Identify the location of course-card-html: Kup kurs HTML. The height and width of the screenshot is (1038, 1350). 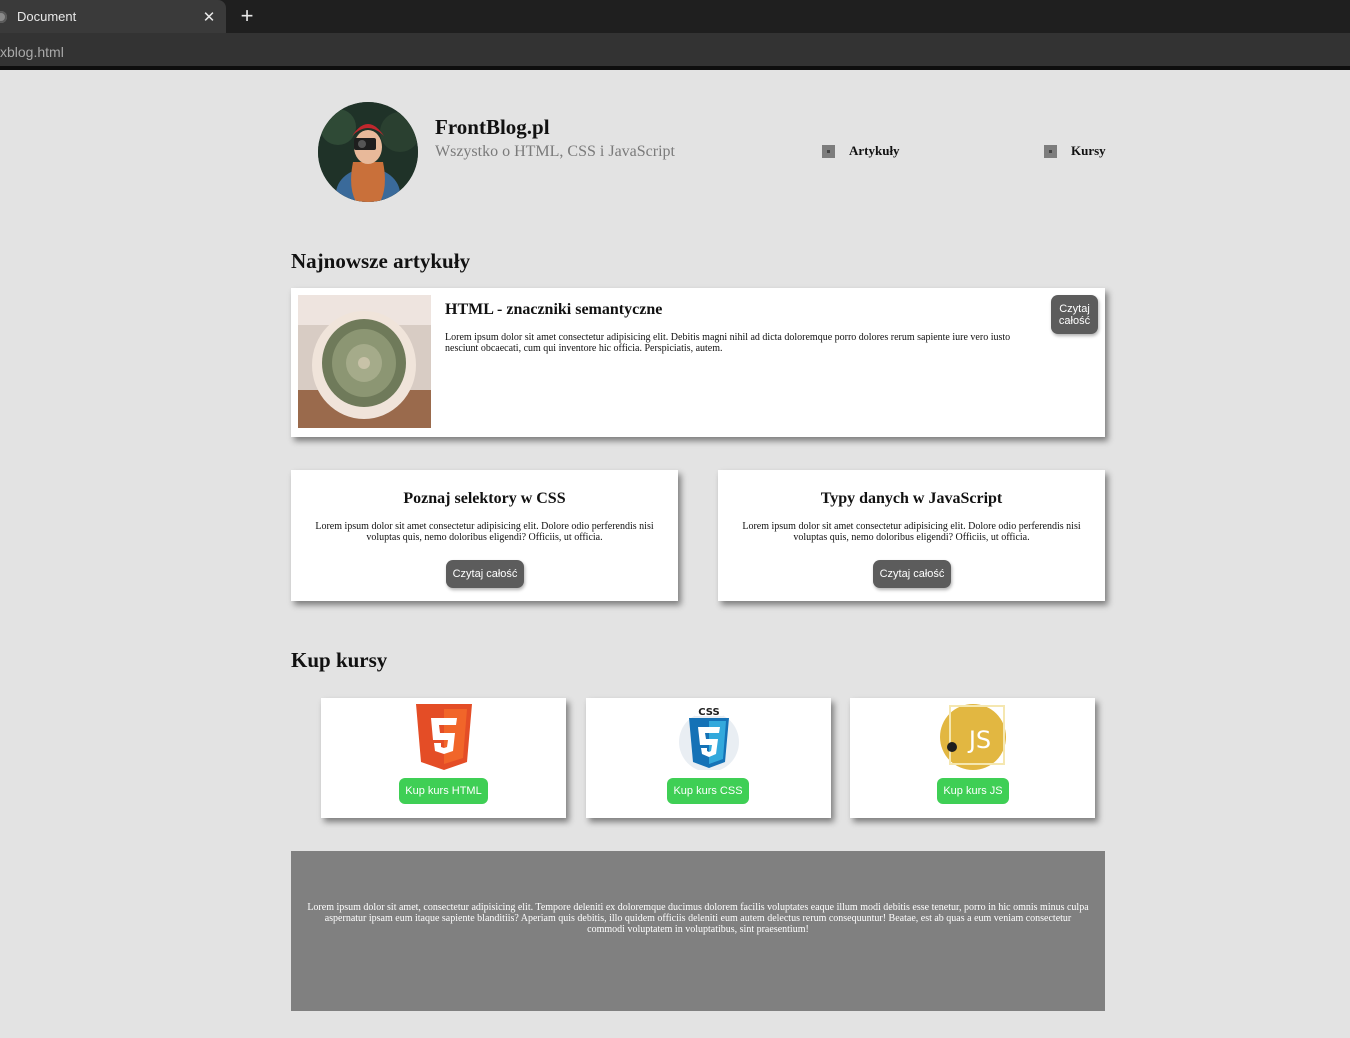
(443, 758).